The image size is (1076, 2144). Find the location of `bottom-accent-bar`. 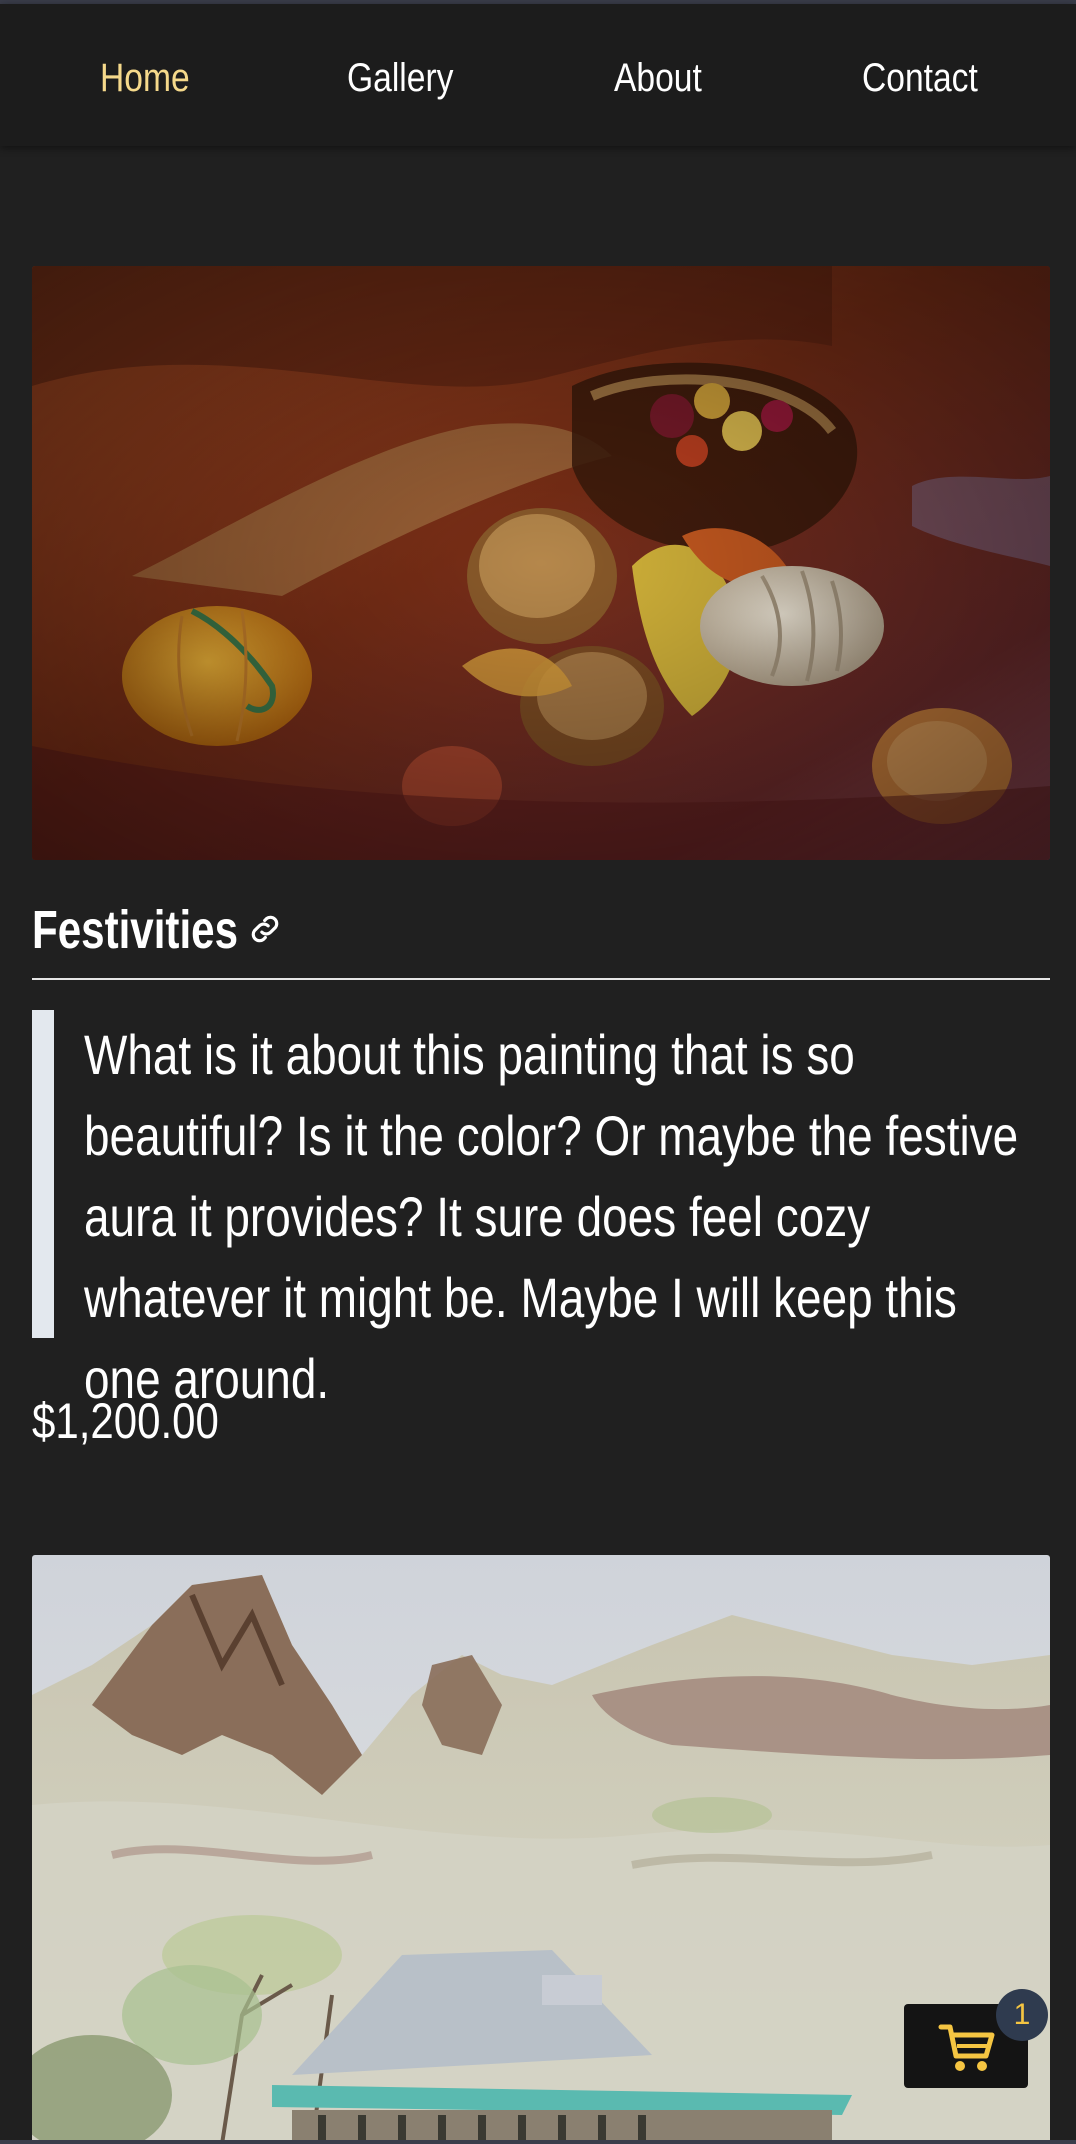

bottom-accent-bar is located at coordinates (538, 2142).